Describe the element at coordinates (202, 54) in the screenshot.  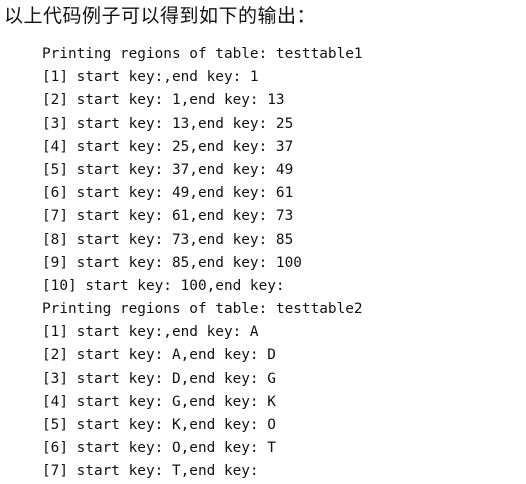
I see `output-line: Printing regions of table: testtable1` at that location.